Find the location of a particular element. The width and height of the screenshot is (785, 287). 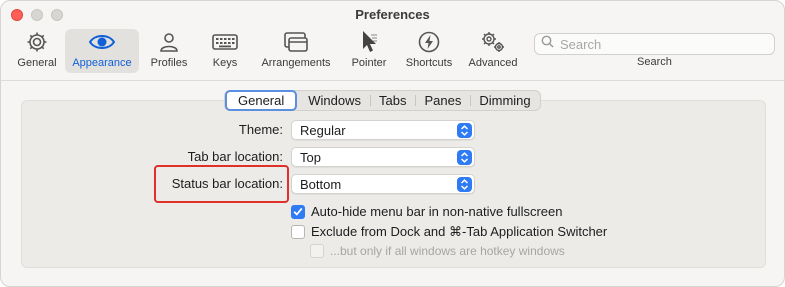

toolbar-shortcuts: Shortcuts is located at coordinates (429, 51).